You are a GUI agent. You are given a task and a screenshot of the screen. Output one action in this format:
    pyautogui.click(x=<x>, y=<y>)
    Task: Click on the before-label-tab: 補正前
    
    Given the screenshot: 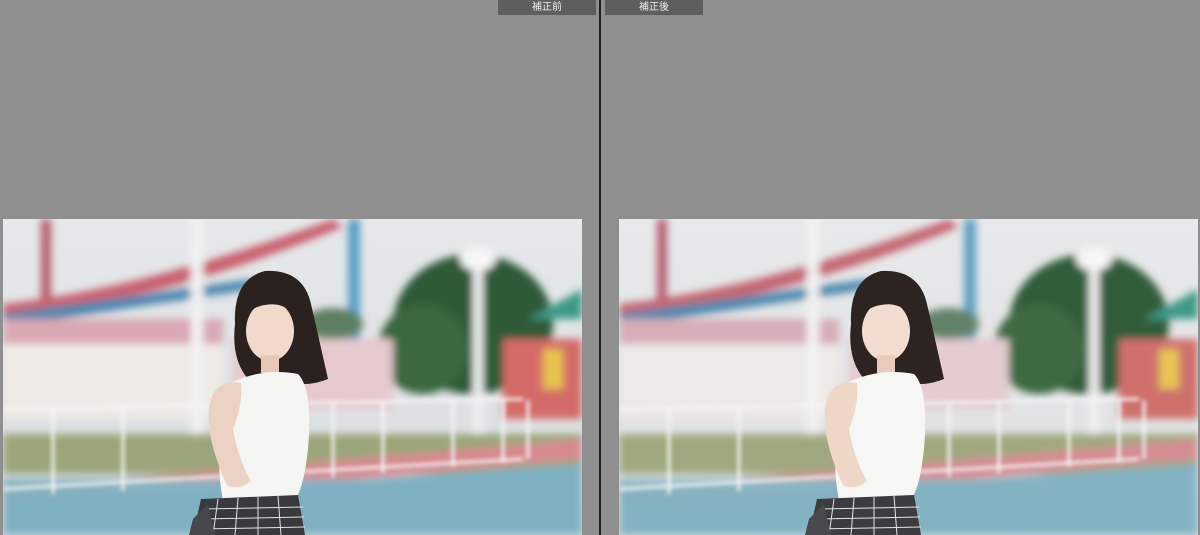 What is the action you would take?
    pyautogui.click(x=547, y=7)
    